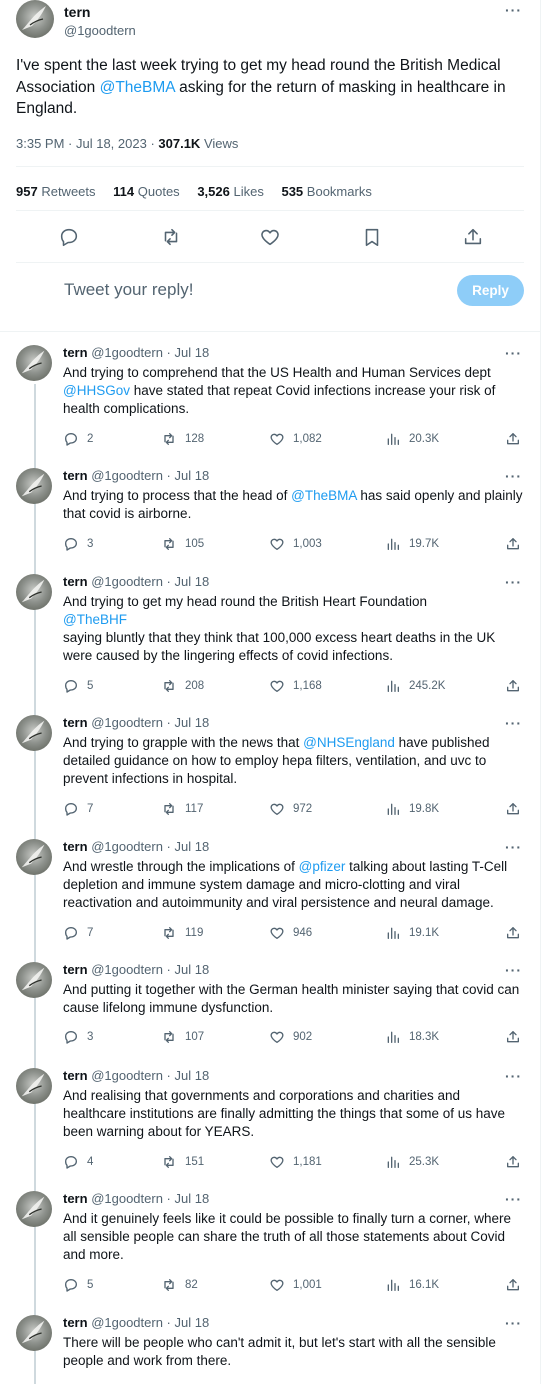 The image size is (543, 1384). I want to click on retweet-action: 119, so click(182, 933).